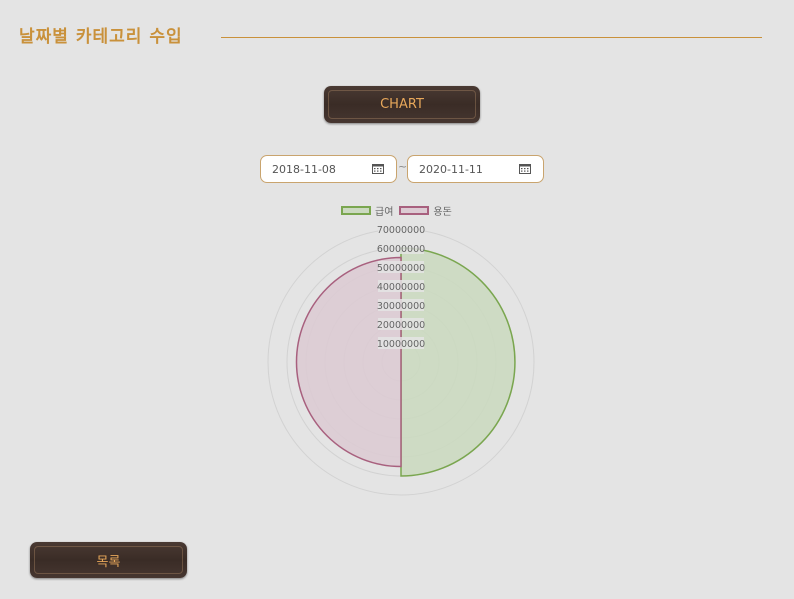 The width and height of the screenshot is (794, 599). What do you see at coordinates (401, 268) in the screenshot?
I see `r-tick-label: 50000000` at bounding box center [401, 268].